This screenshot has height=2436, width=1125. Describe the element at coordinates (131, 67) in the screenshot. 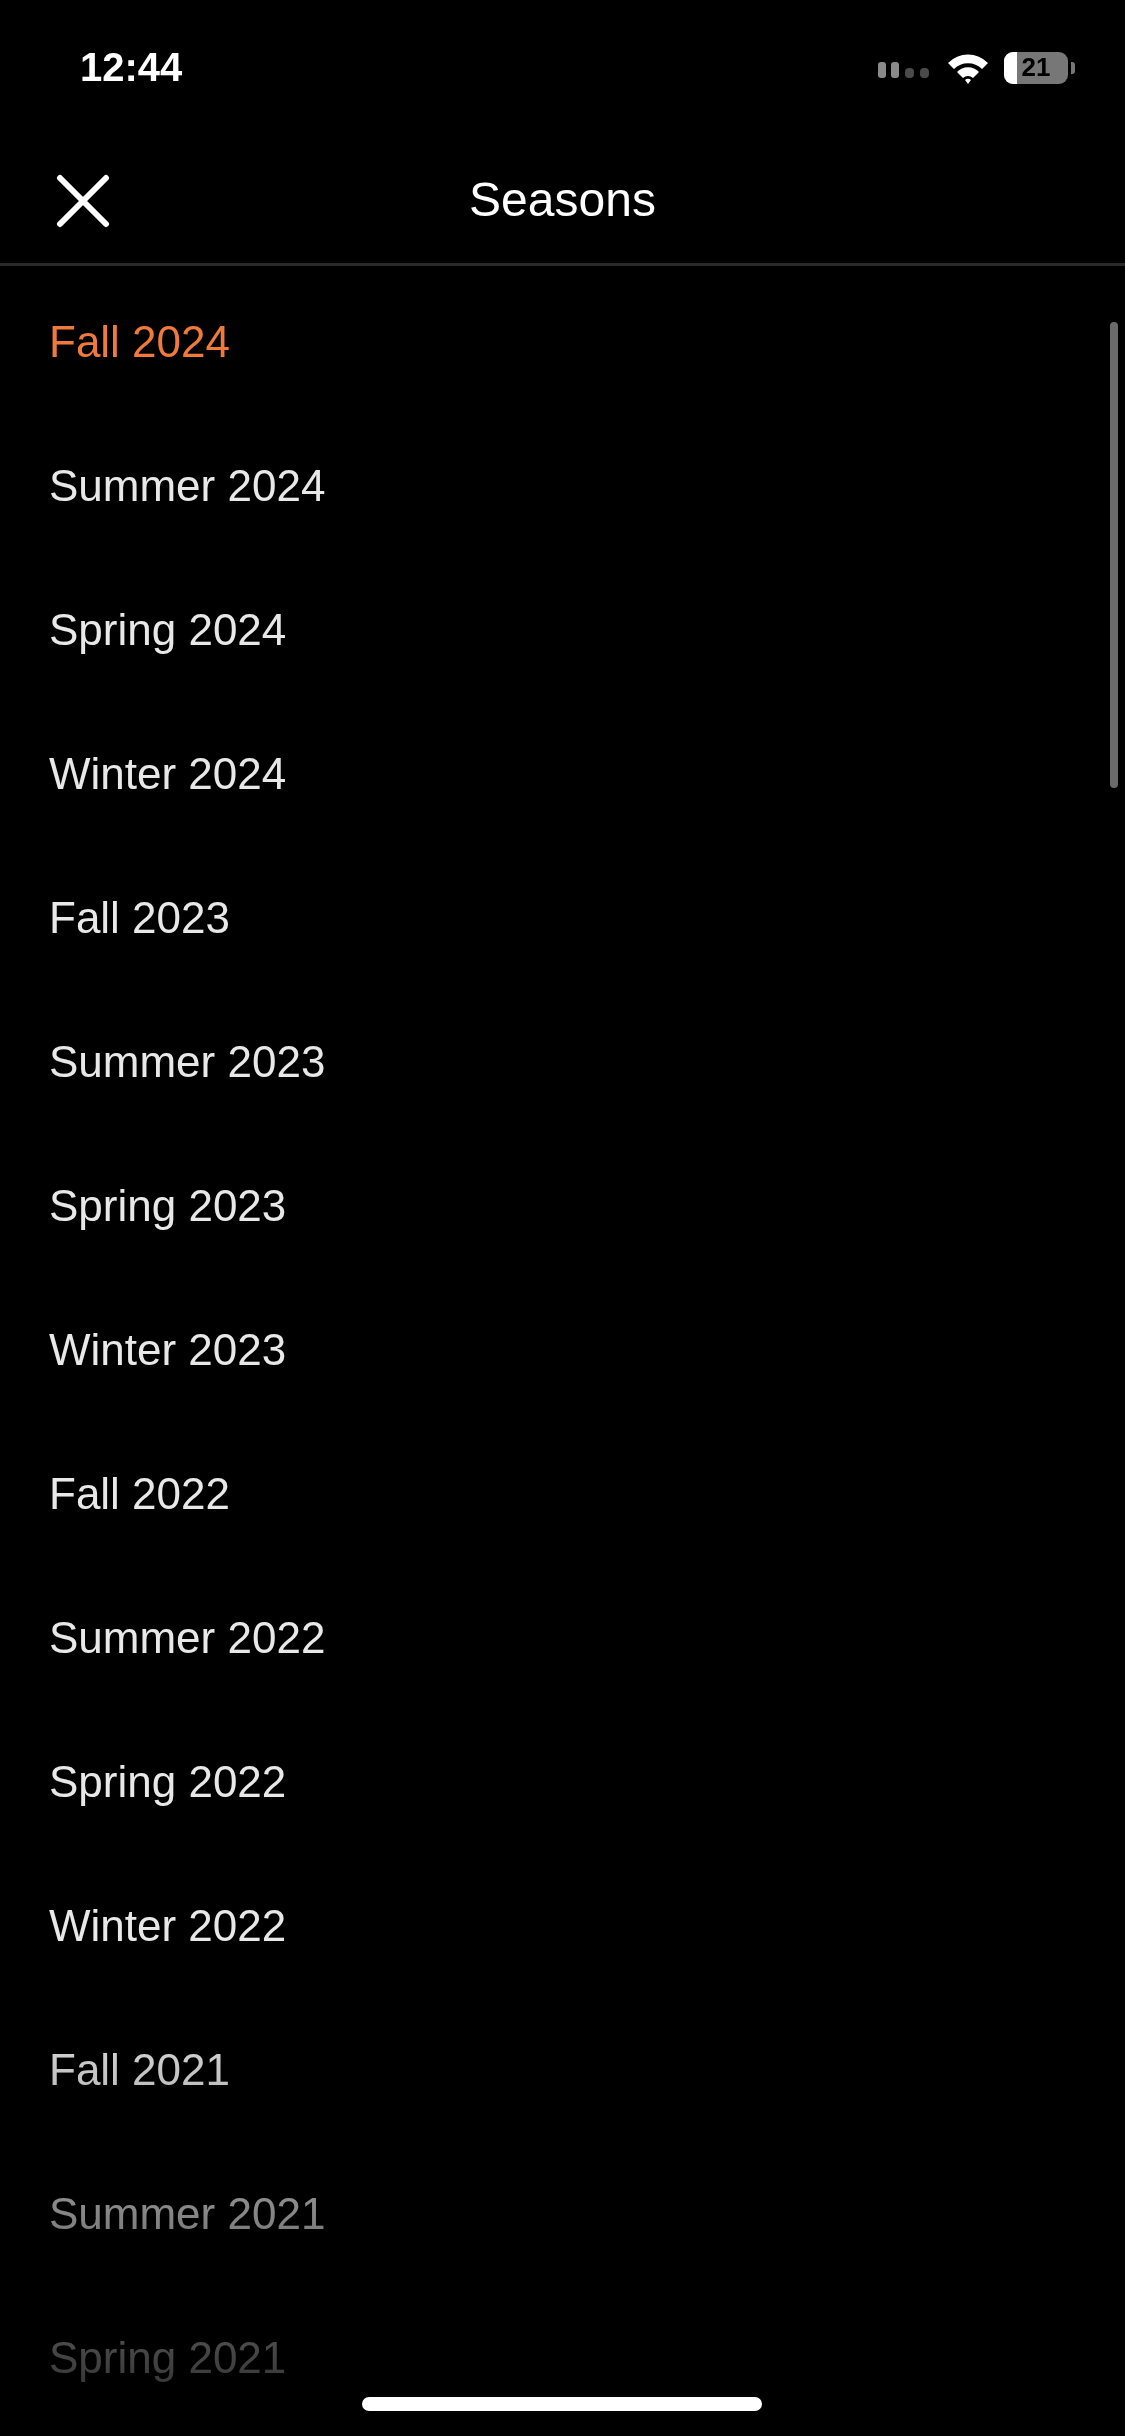

I see `status-time: 12:44` at that location.